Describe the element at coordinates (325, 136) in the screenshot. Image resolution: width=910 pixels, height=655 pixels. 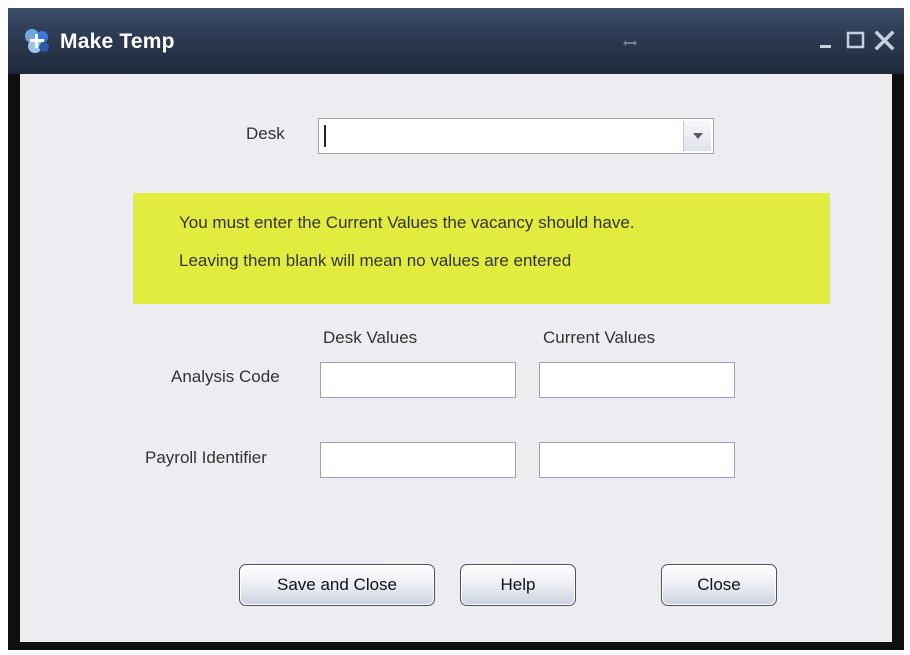
I see `text-cursor` at that location.